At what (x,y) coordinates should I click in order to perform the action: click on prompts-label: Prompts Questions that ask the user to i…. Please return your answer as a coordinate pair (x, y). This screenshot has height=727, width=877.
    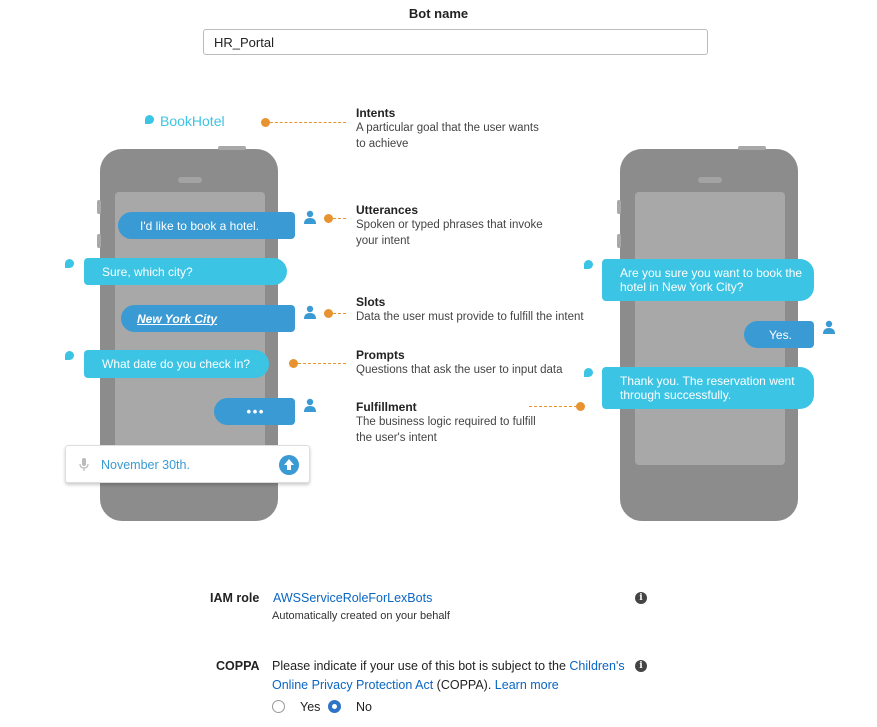
    Looking at the image, I should click on (459, 363).